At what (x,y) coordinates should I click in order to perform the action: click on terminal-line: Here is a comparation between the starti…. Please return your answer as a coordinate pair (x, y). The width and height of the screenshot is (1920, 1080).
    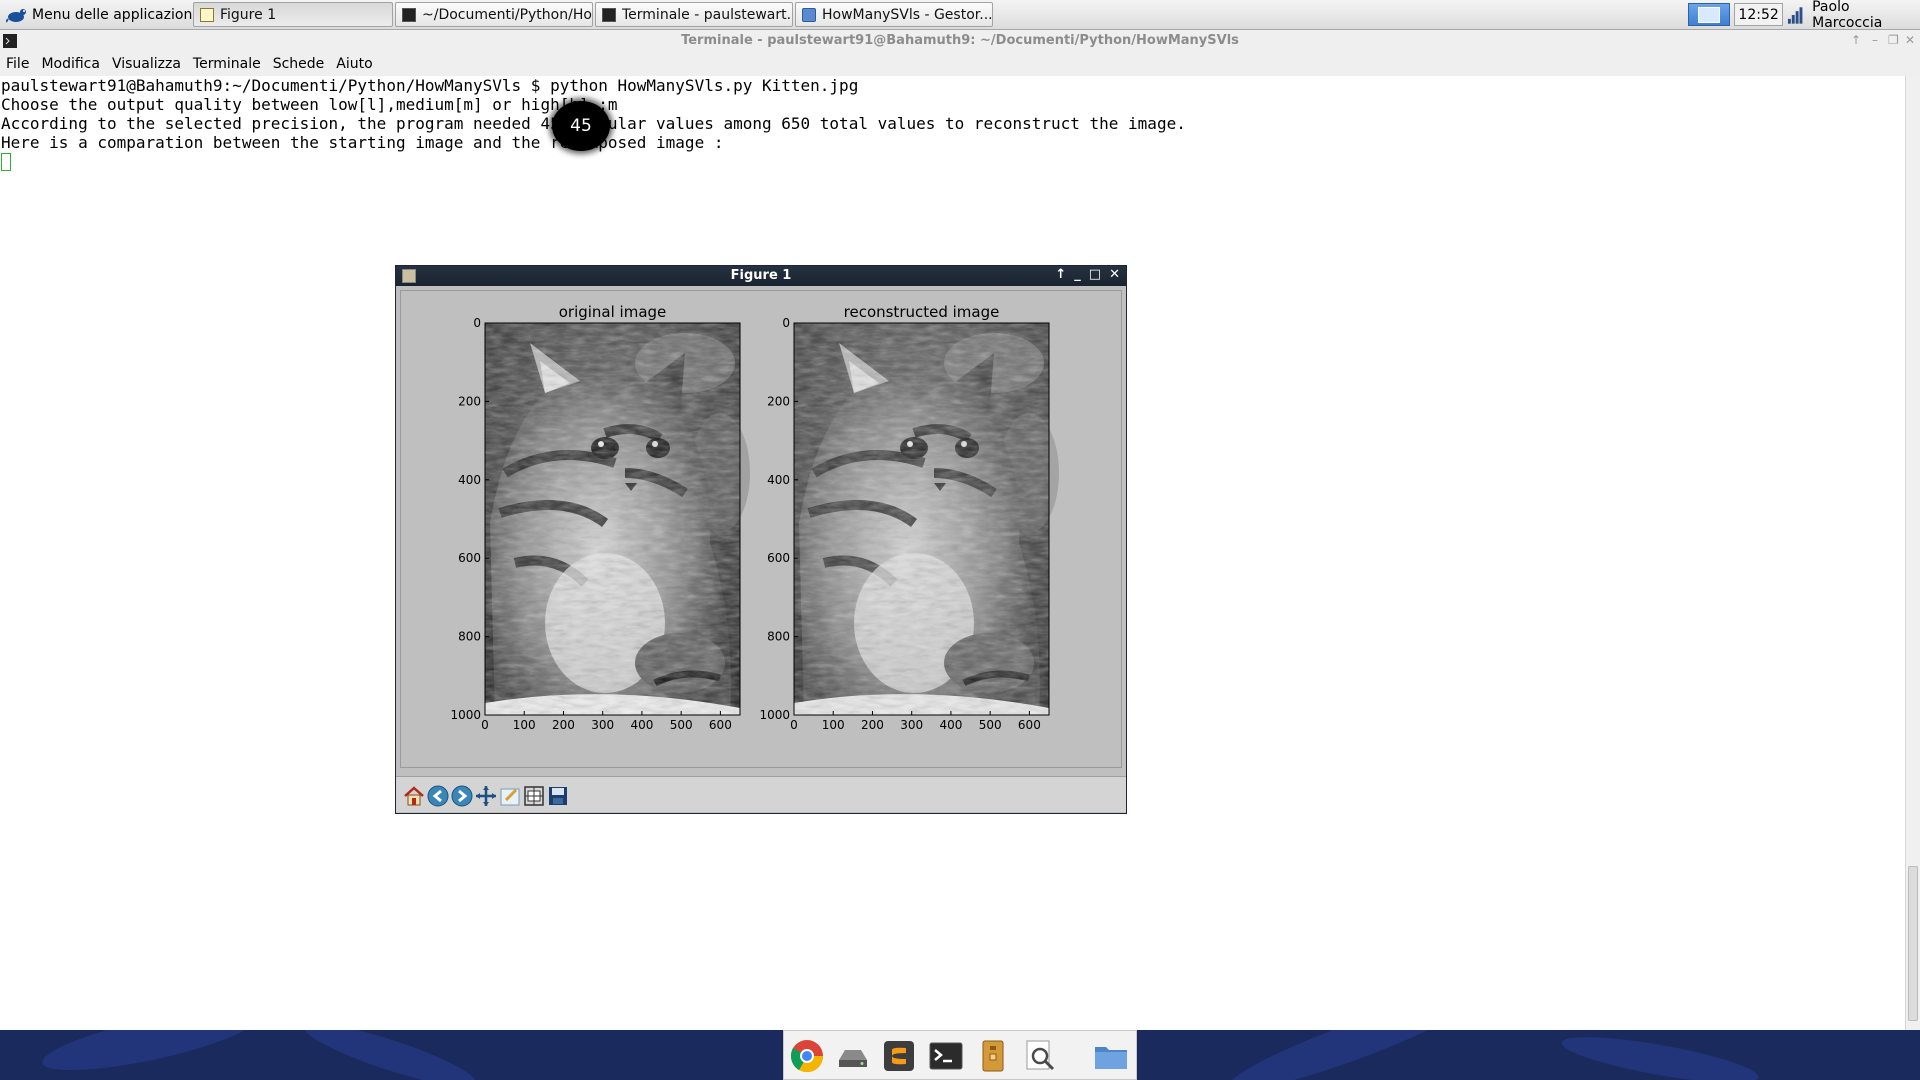
    Looking at the image, I should click on (362, 142).